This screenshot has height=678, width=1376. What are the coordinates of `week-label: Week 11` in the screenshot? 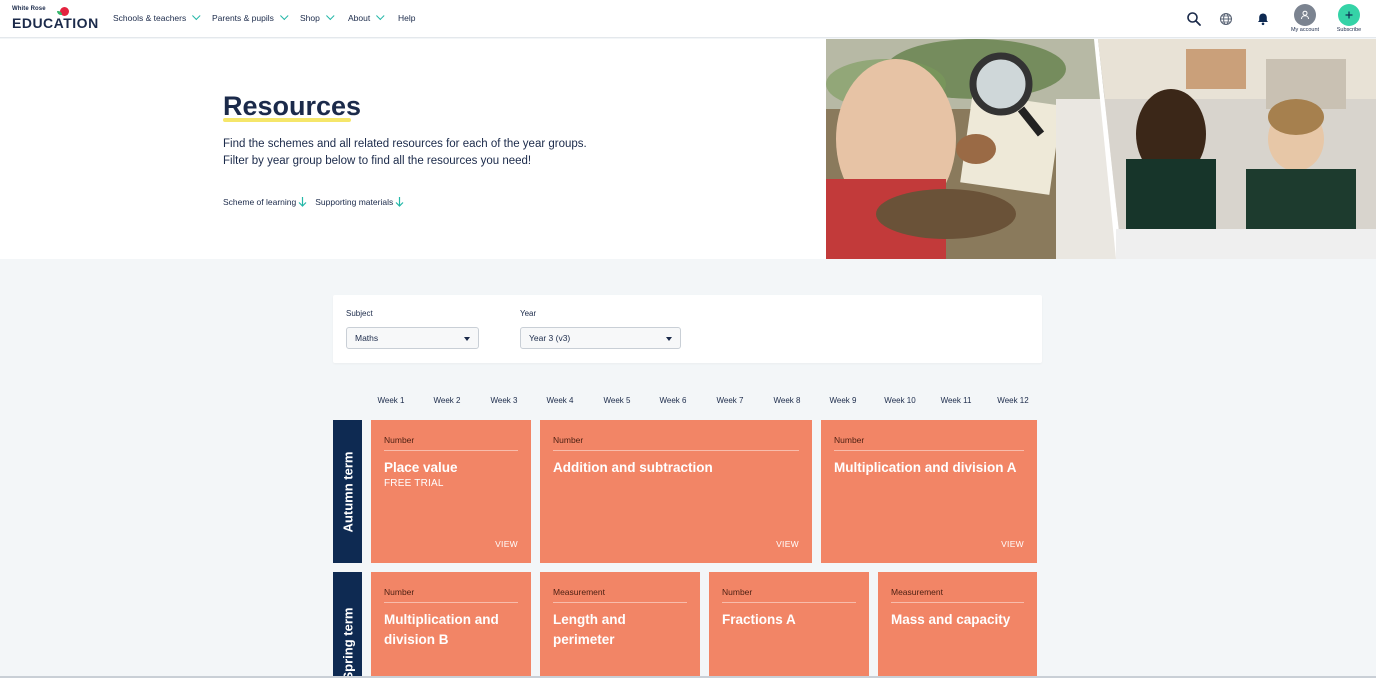 It's located at (956, 400).